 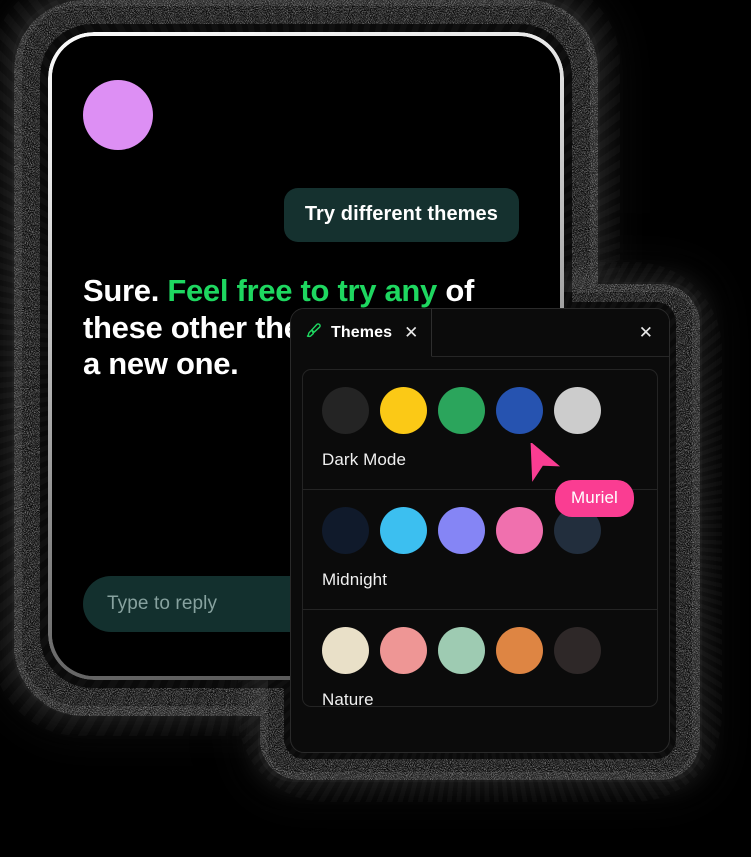 I want to click on theme-name: Nature, so click(x=348, y=698).